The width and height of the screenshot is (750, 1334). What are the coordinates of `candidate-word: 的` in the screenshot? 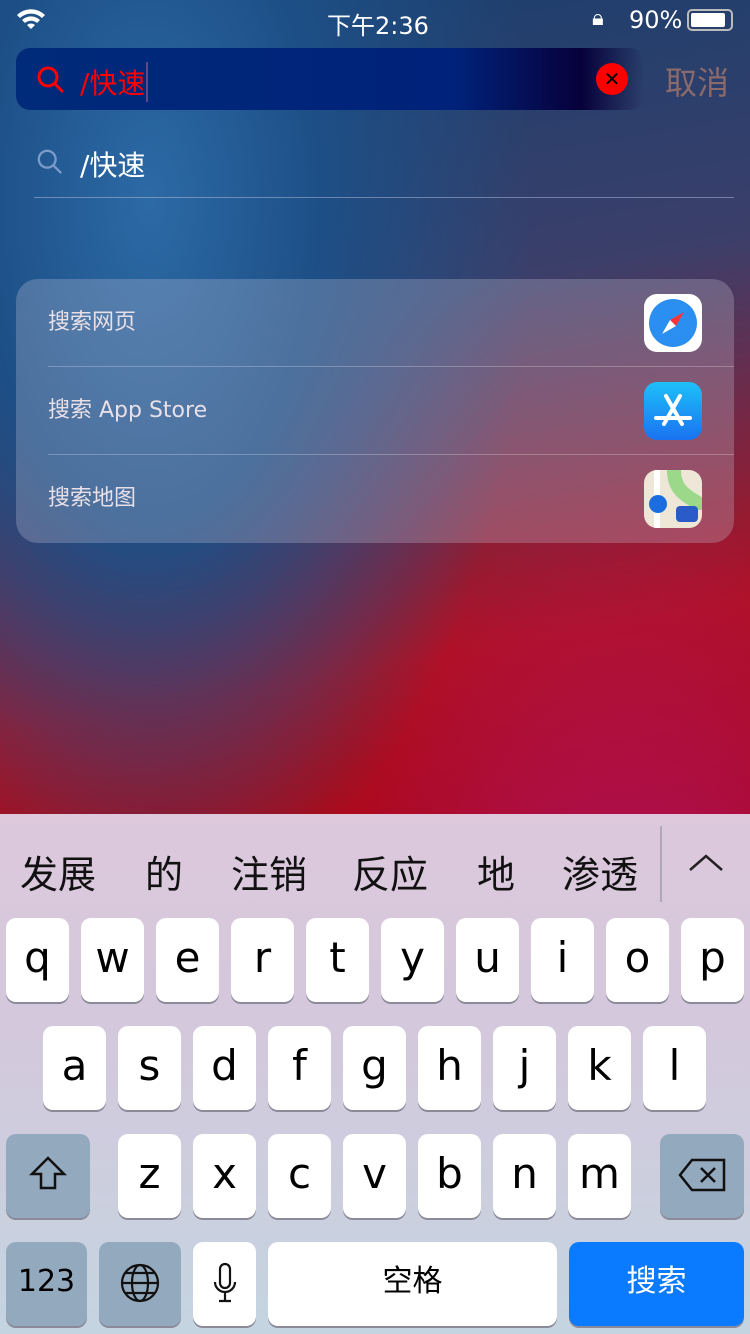 It's located at (164, 871).